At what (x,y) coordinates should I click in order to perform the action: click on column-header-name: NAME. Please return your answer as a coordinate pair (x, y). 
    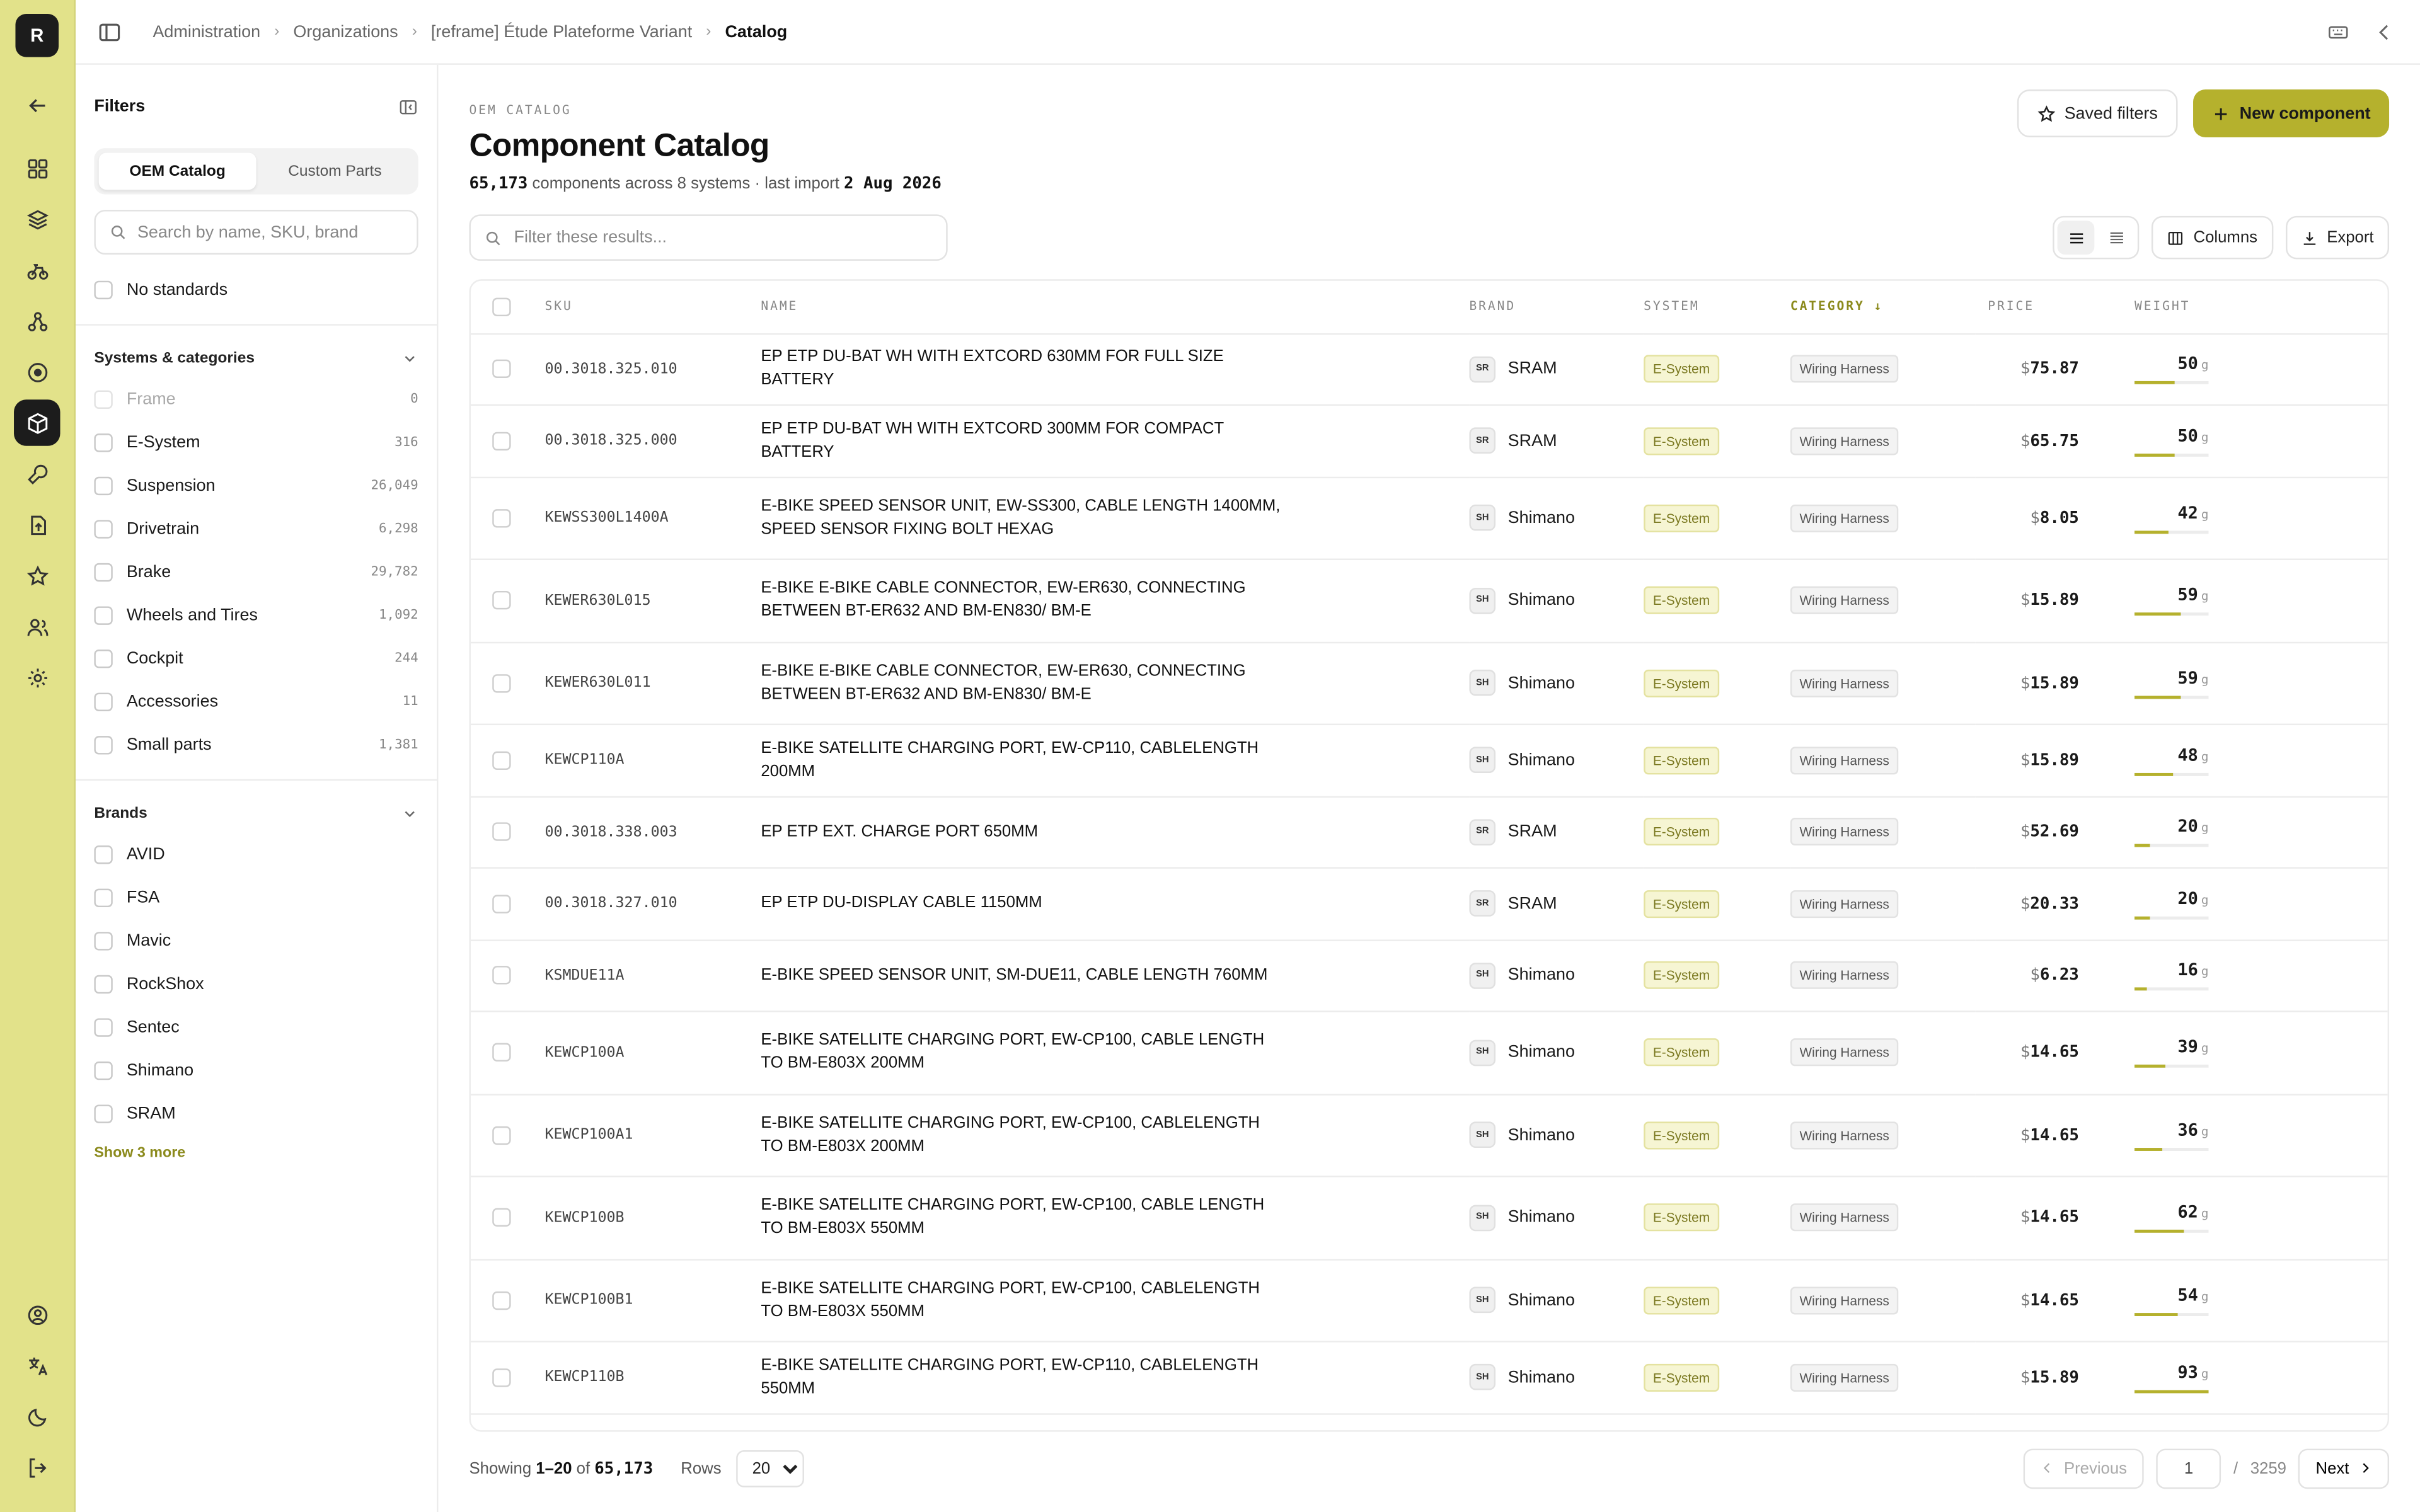
    Looking at the image, I should click on (1115, 307).